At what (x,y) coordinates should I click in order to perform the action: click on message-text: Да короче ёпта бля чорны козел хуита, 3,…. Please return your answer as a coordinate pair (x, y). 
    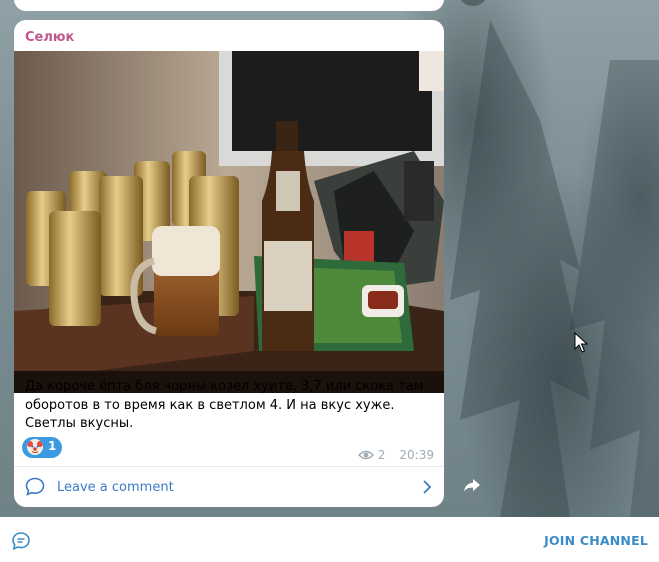
    Looking at the image, I should click on (224, 405).